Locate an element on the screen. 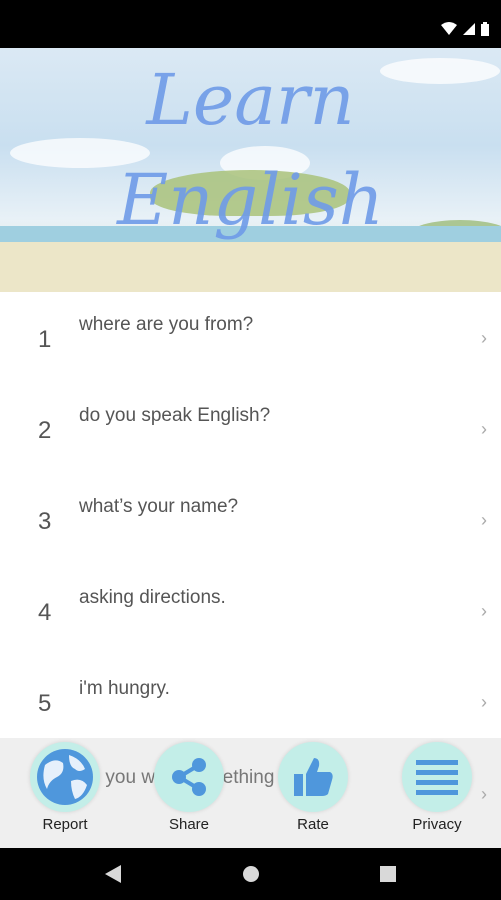 The image size is (501, 900). item-label: do you speak English? is located at coordinates (175, 415).